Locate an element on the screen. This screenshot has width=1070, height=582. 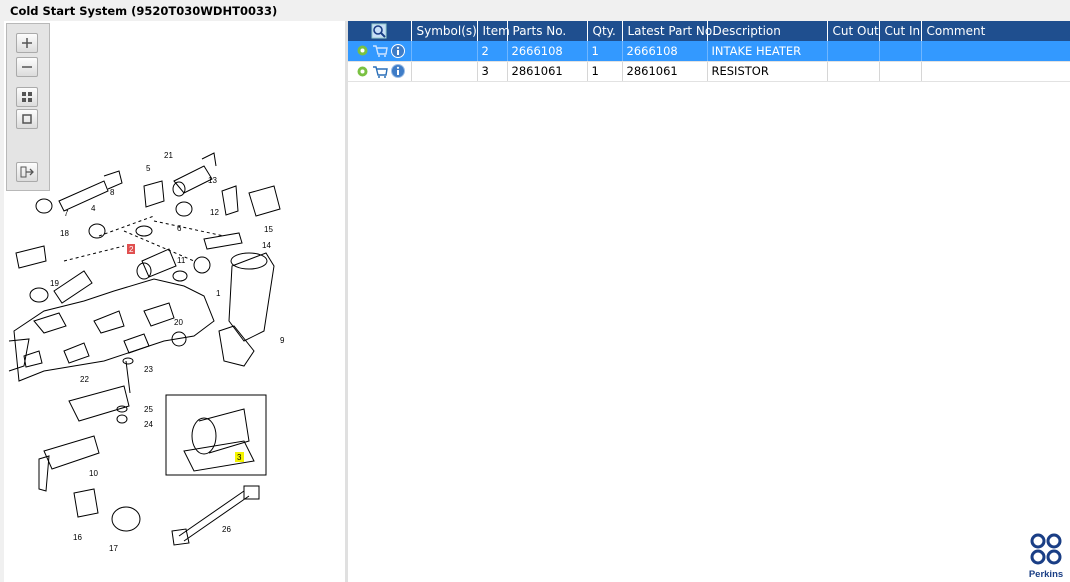
zoom-out-icon is located at coordinates (27, 67).